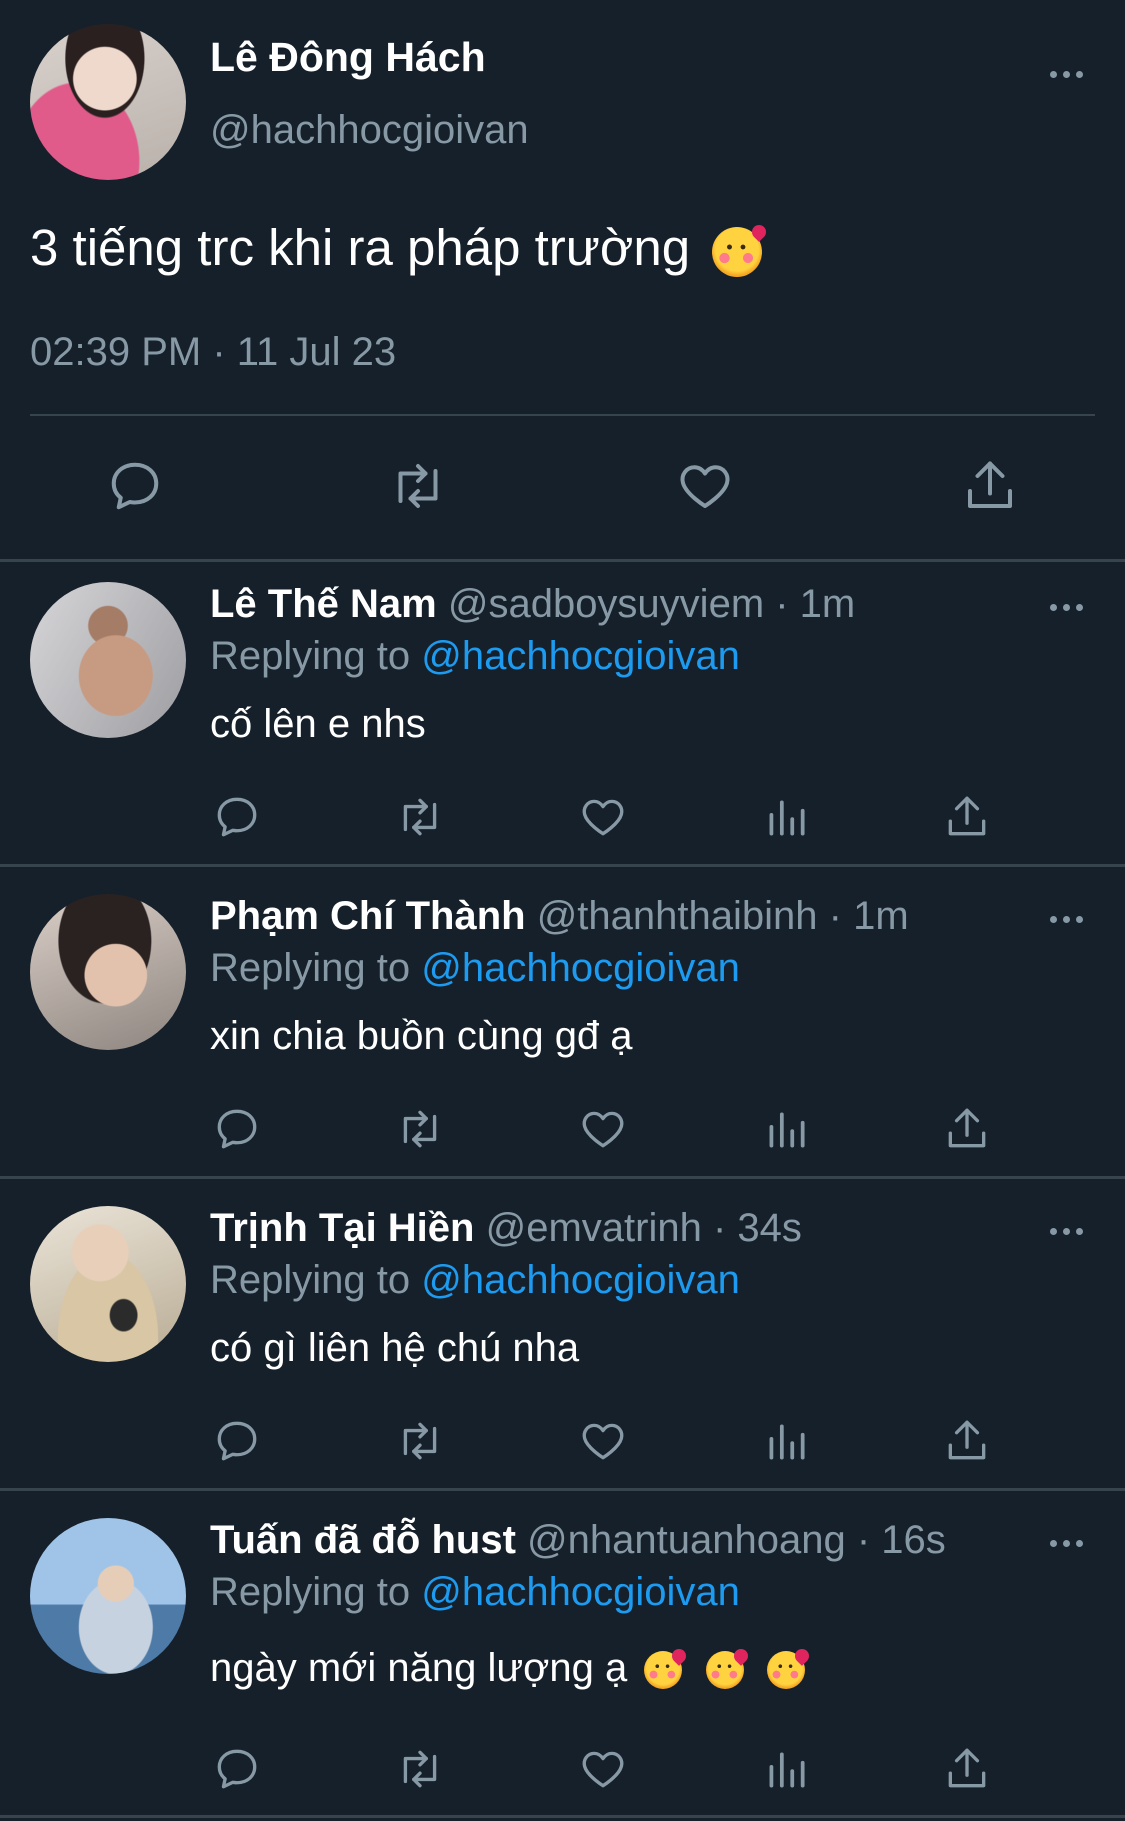  I want to click on author-handle: @hachhocgioivan, so click(369, 130).